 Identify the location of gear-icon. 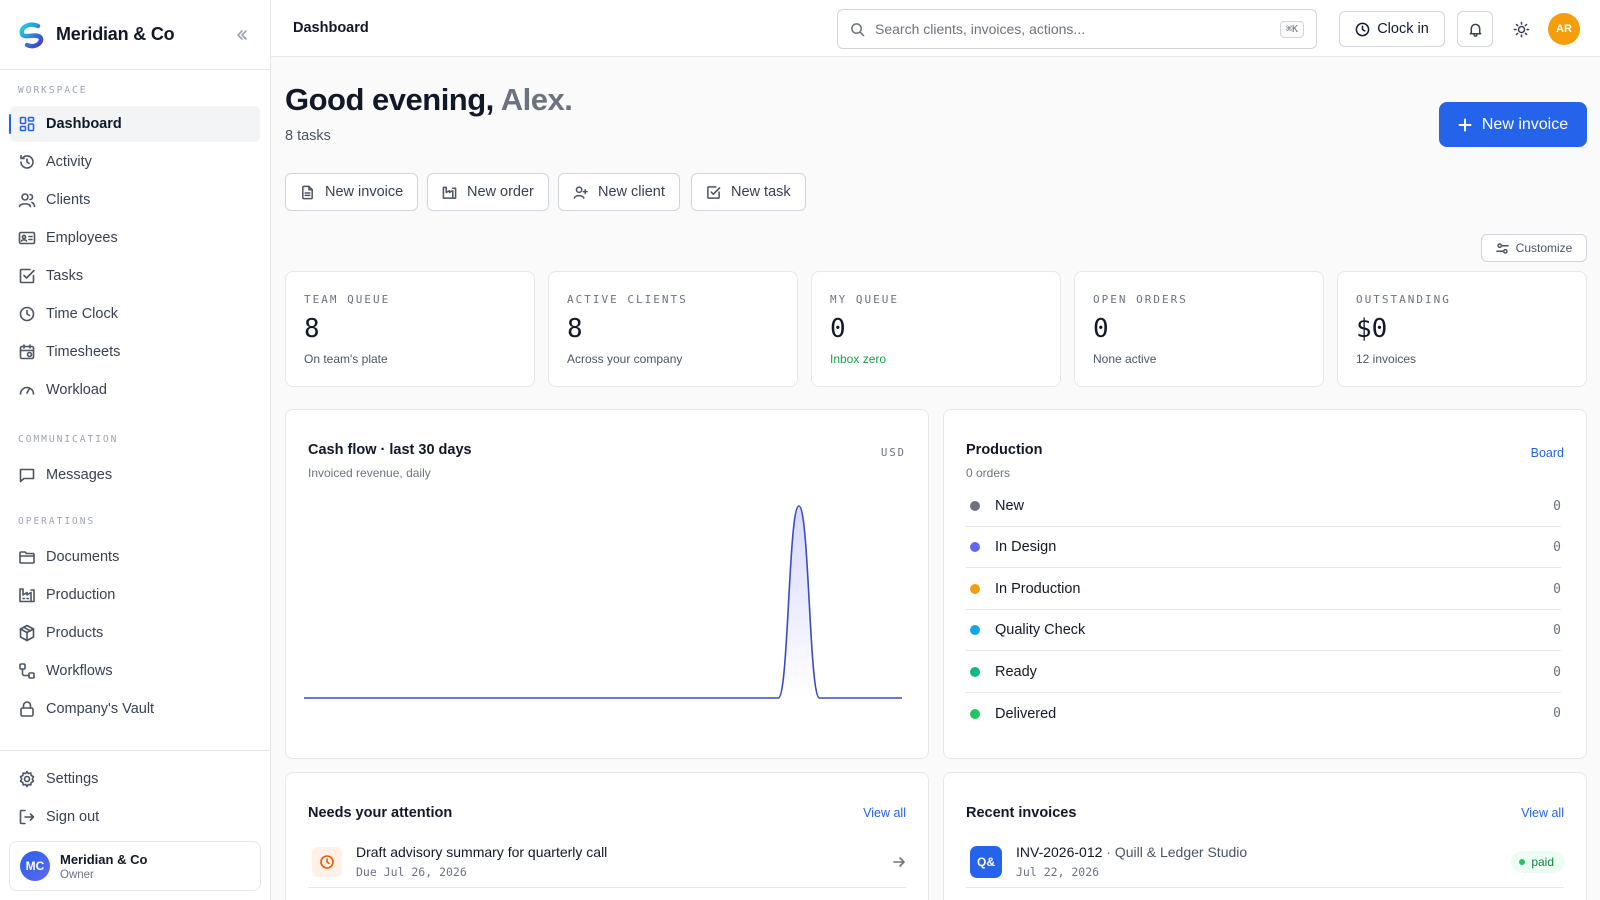
(27, 779).